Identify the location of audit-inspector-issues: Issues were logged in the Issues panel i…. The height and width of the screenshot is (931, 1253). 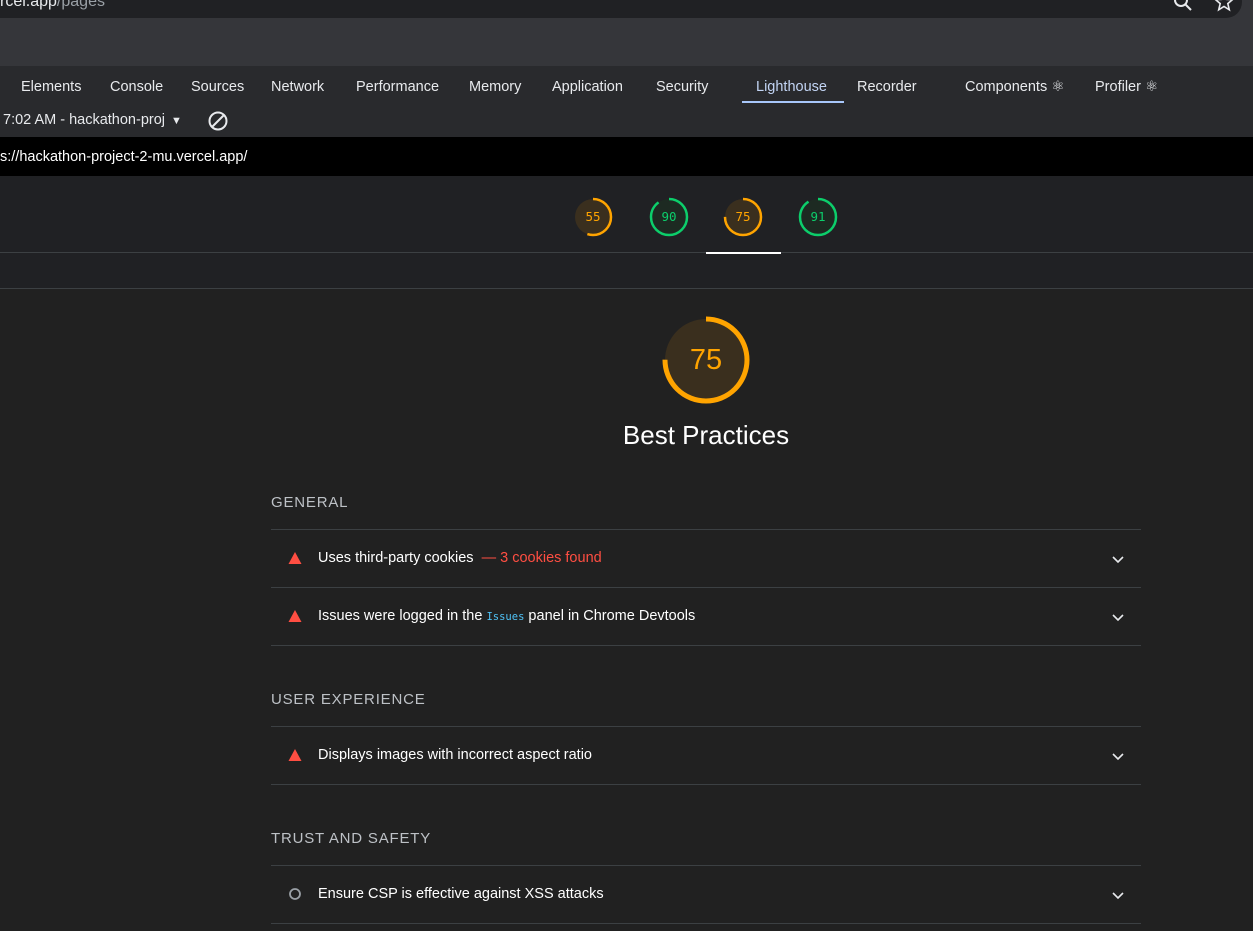
(706, 616).